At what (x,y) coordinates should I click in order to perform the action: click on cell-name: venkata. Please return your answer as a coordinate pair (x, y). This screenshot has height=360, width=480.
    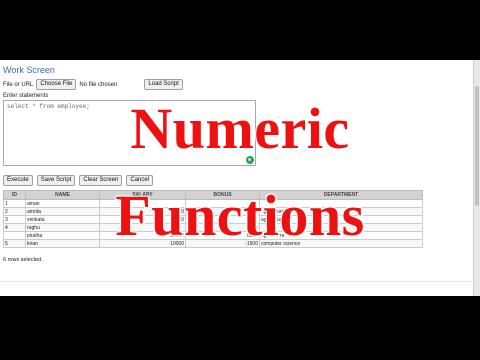
    Looking at the image, I should click on (62, 219).